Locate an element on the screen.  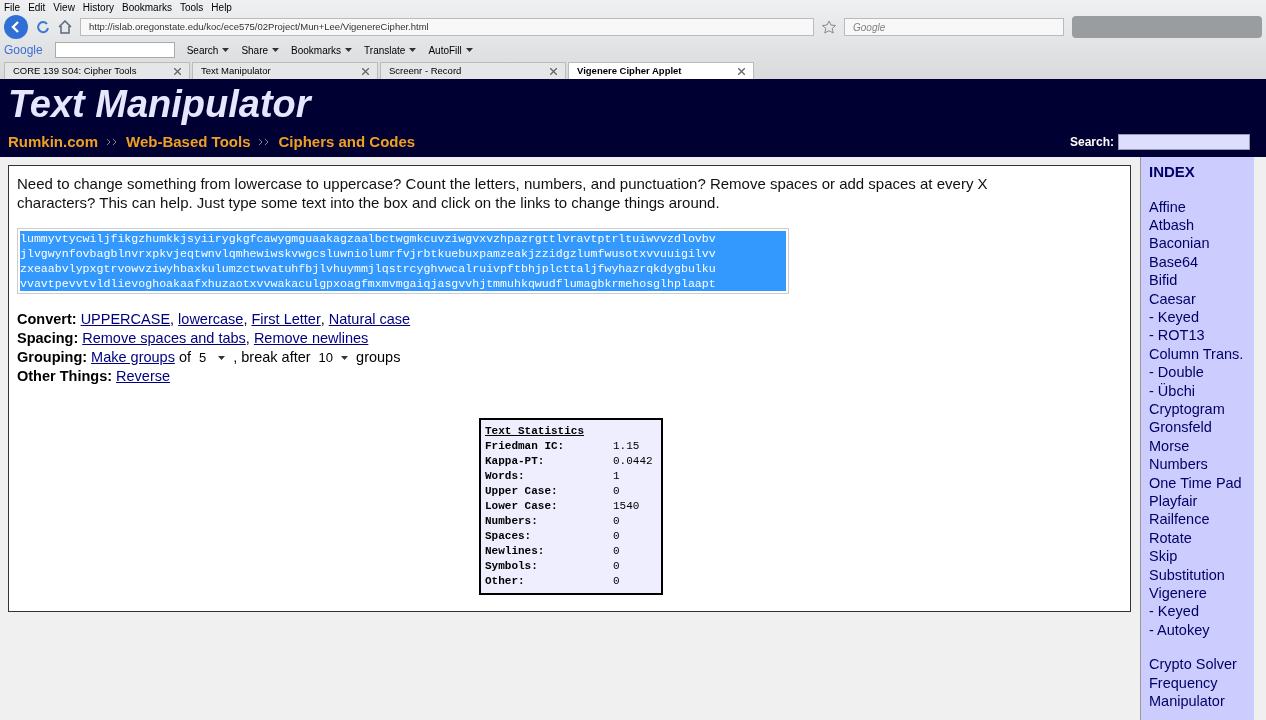
index-link: Vigenere is located at coordinates (1197, 593).